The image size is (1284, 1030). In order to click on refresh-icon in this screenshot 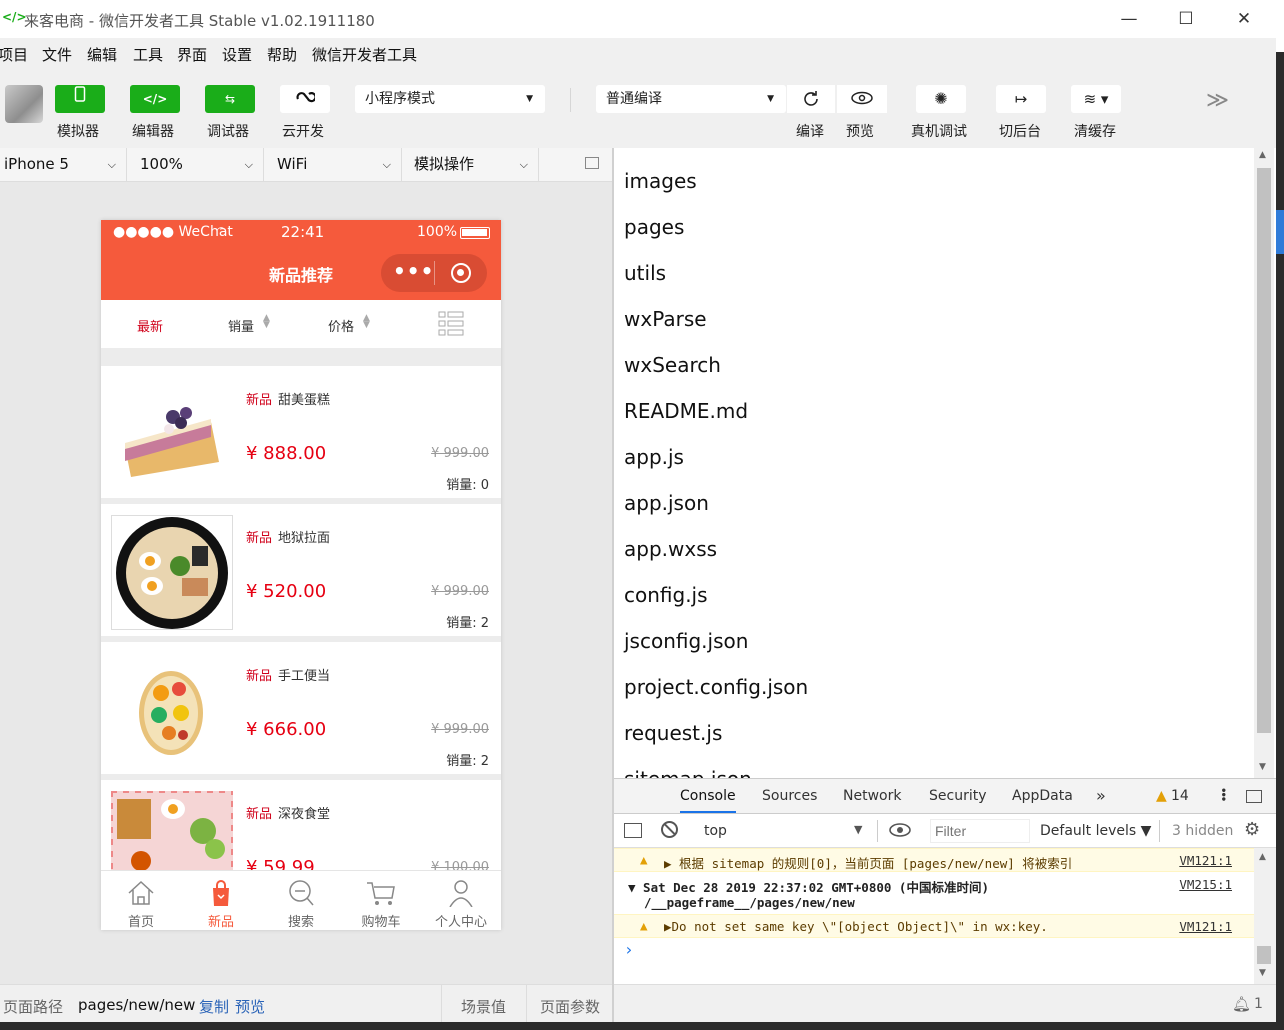, I will do `click(811, 98)`.